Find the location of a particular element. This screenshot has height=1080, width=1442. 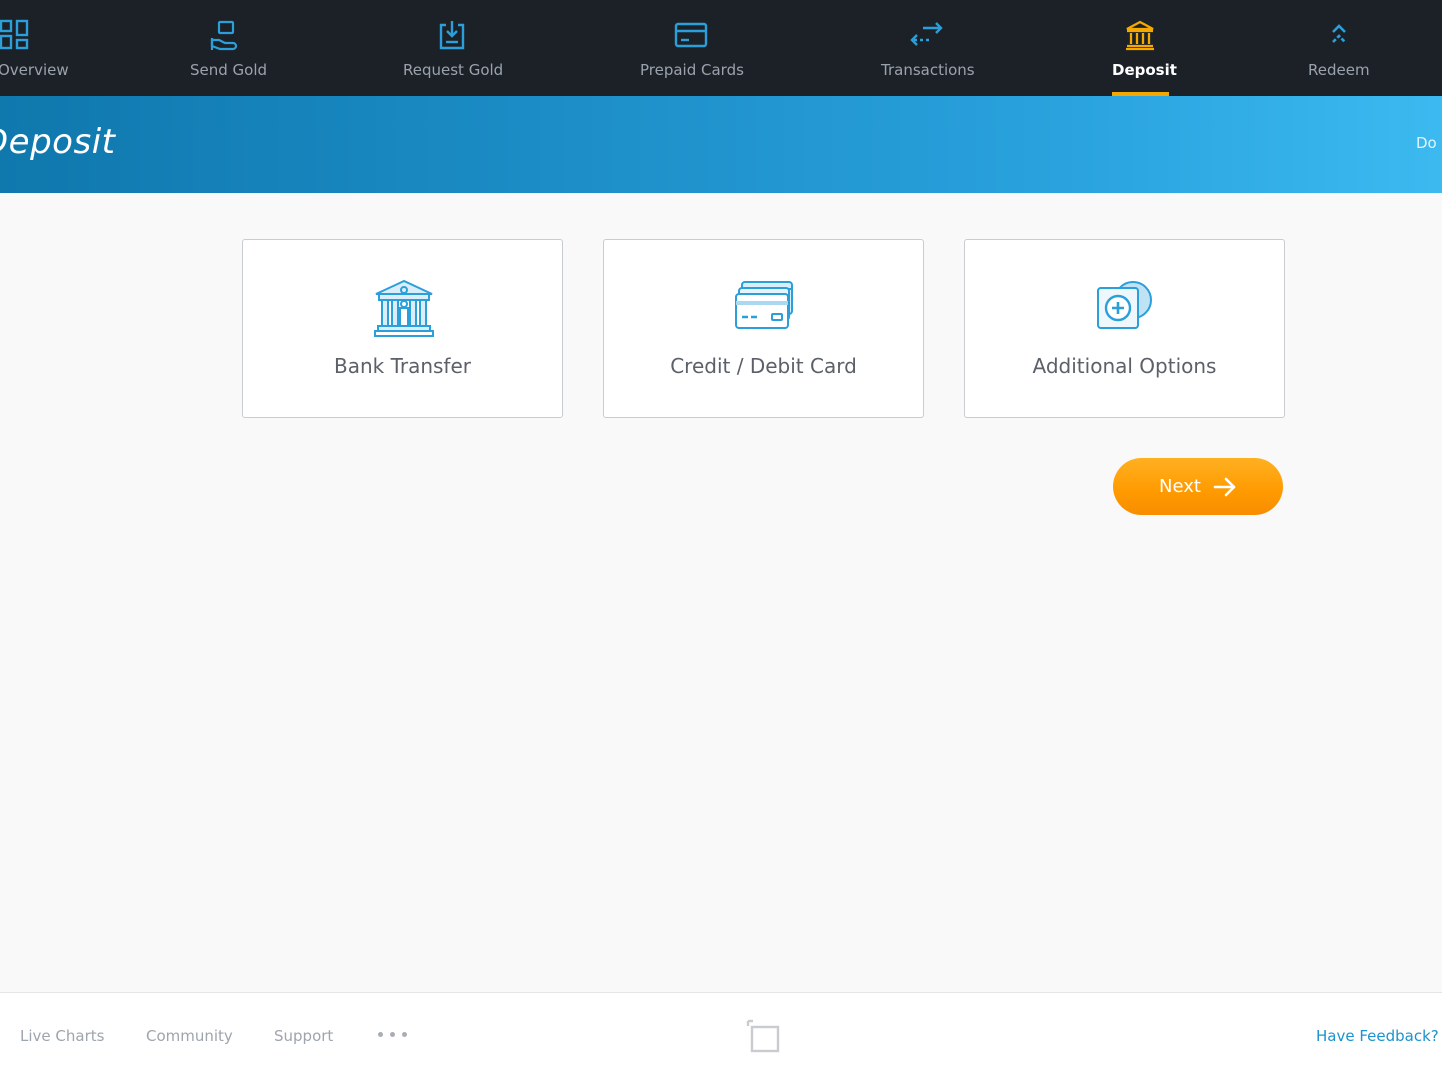

nav-item-overview: Overview is located at coordinates (35, 48).